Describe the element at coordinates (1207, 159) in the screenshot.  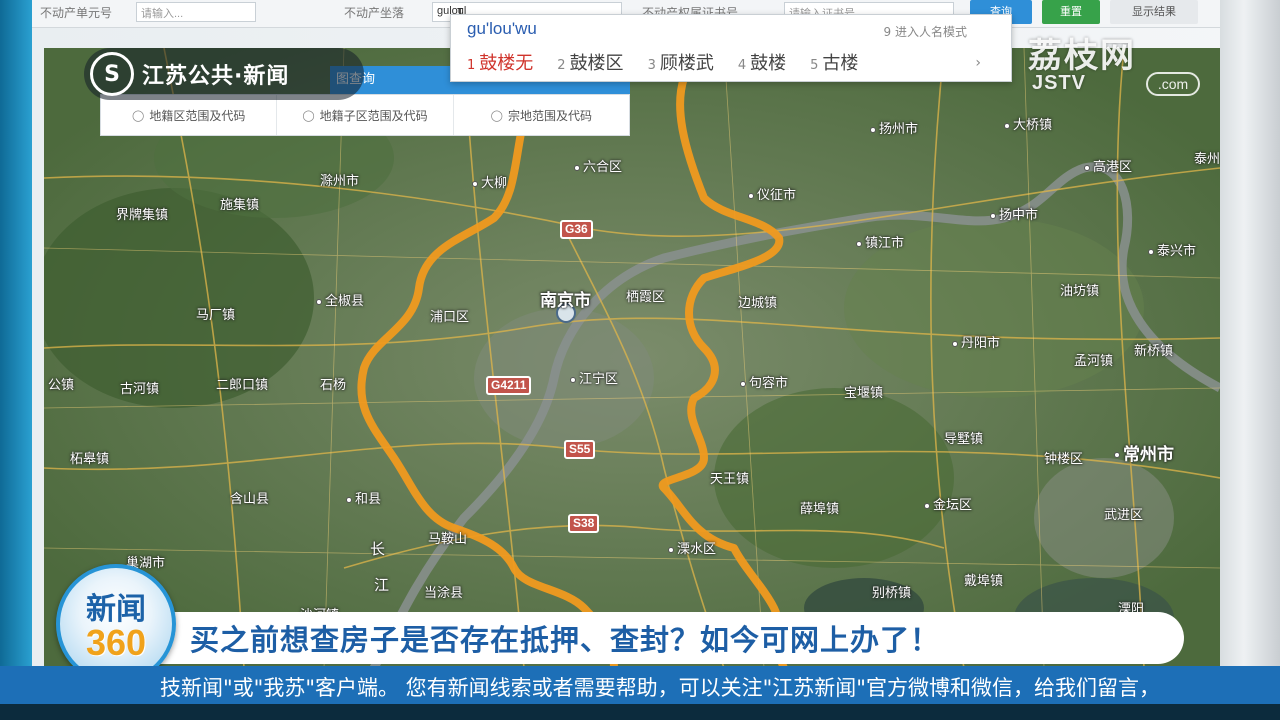
I see `map-label: 泰州` at that location.